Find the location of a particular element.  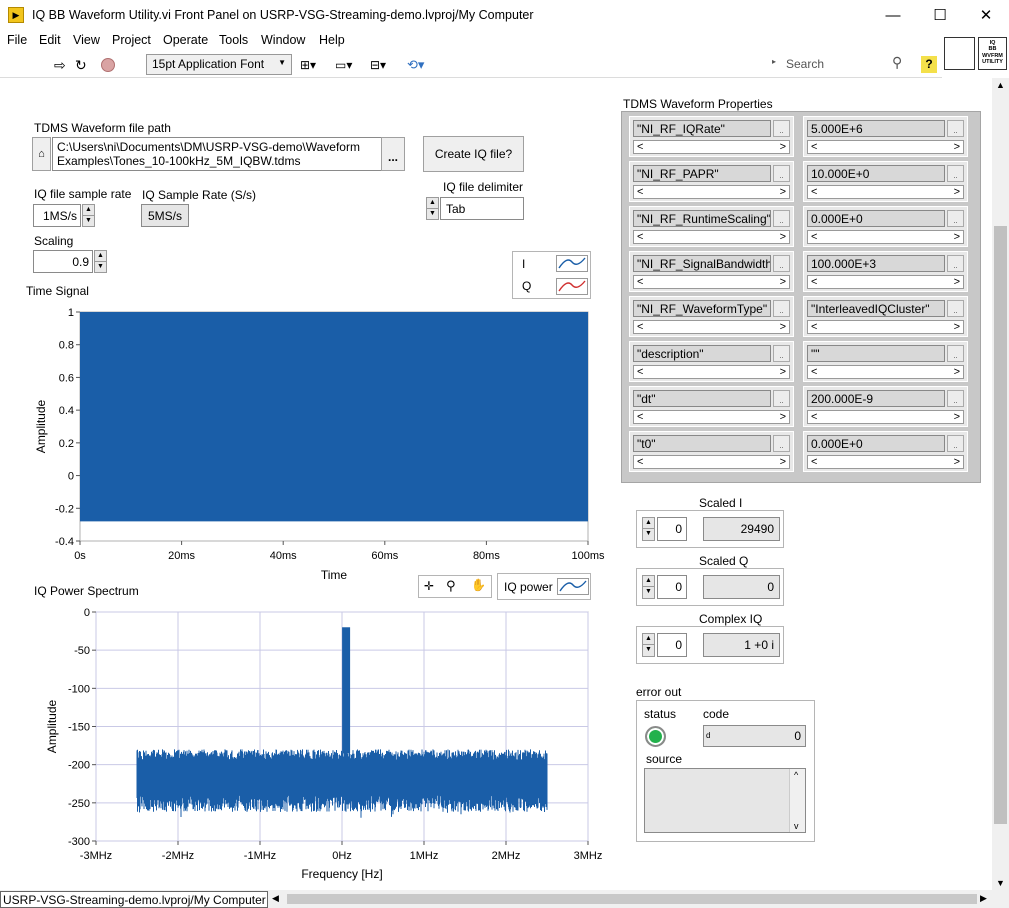

vertical-scrollbar: ▲ ▼ is located at coordinates (1000, 484).